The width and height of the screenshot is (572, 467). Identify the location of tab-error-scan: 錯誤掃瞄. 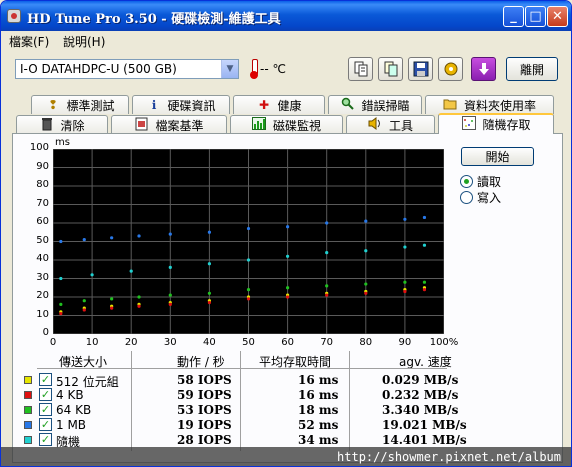
(375, 104).